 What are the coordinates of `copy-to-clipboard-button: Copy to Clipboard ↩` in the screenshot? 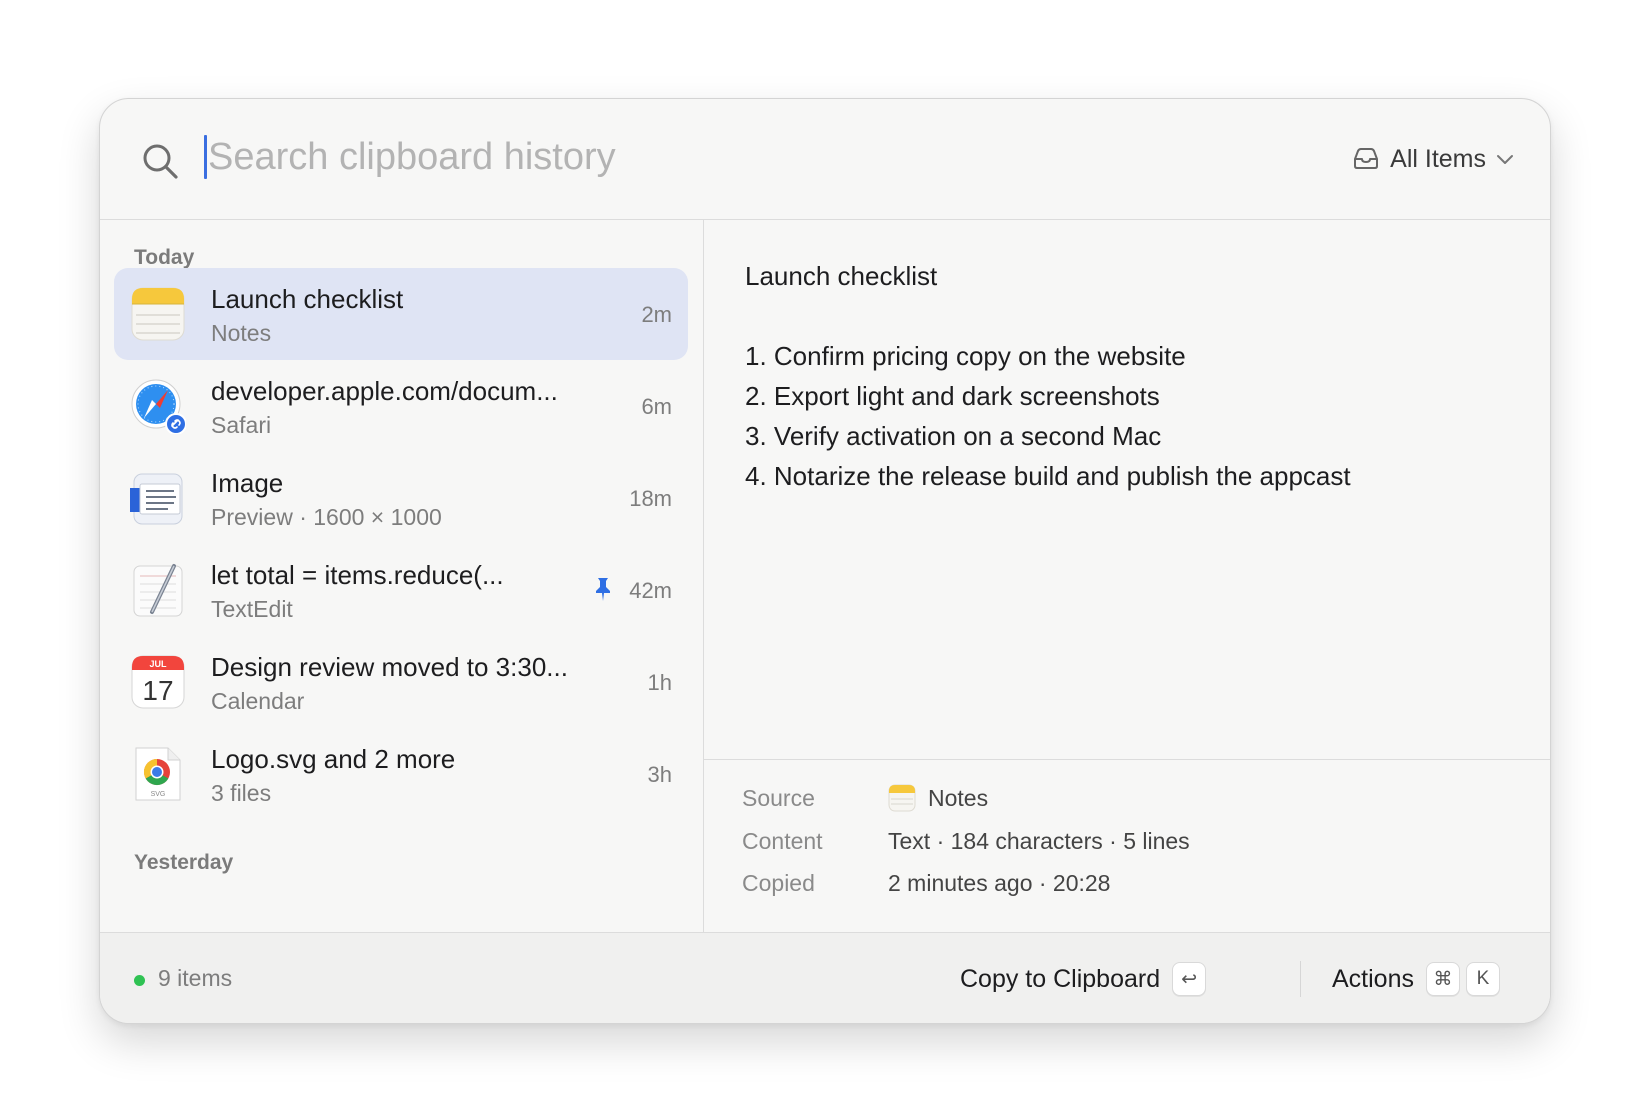 It's located at (1083, 979).